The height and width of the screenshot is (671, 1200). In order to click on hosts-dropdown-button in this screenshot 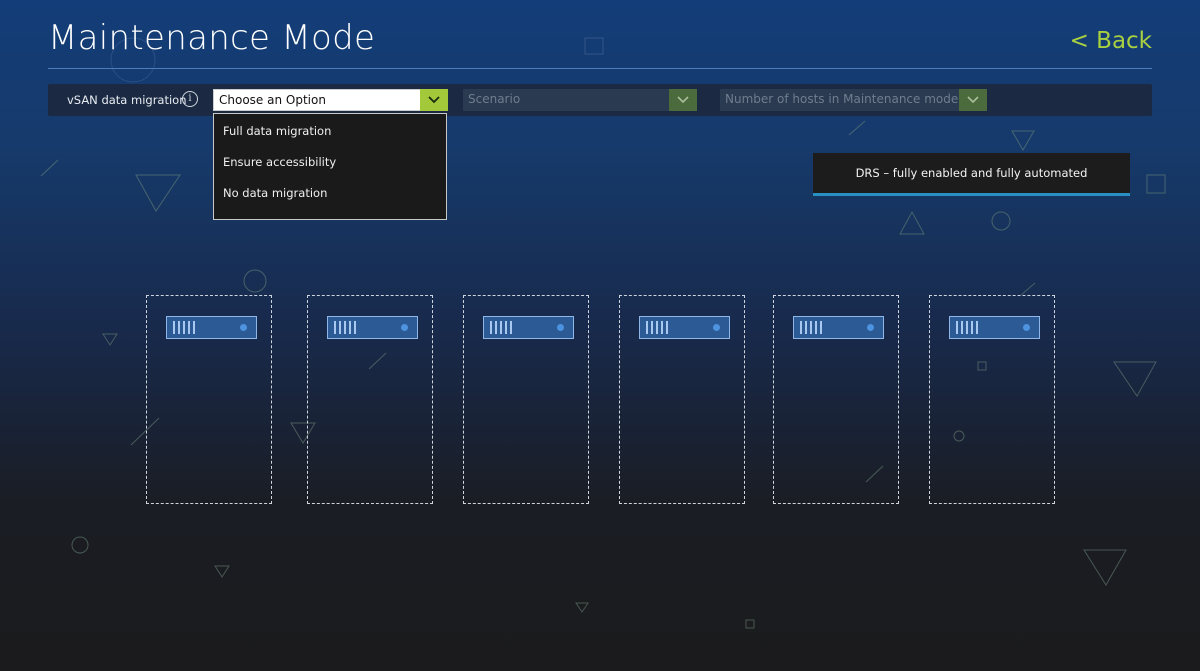, I will do `click(973, 100)`.